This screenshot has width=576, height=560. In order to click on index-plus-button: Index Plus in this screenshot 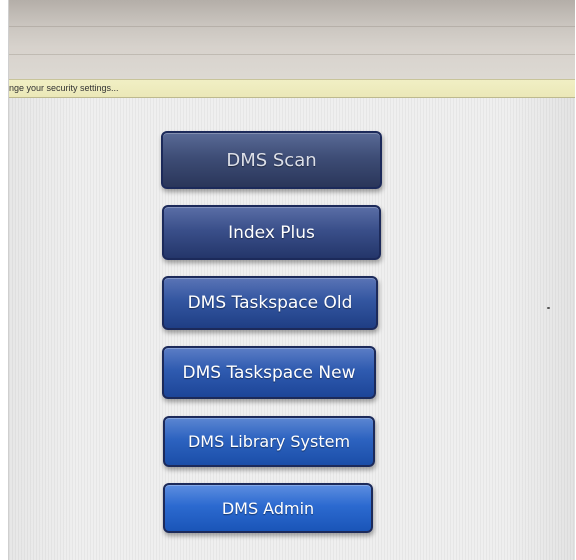, I will do `click(271, 232)`.